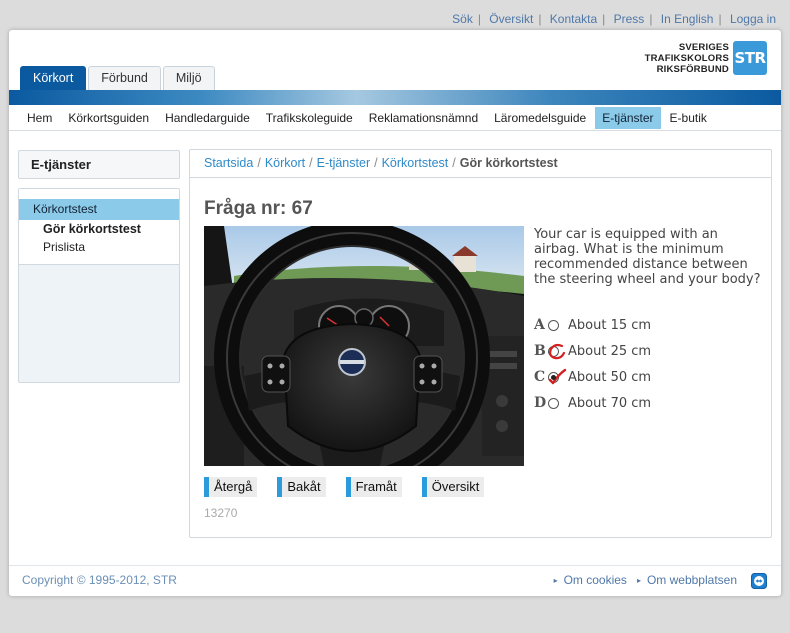 This screenshot has height=633, width=790. Describe the element at coordinates (687, 19) in the screenshot. I see `toplink-in-english: In English` at that location.